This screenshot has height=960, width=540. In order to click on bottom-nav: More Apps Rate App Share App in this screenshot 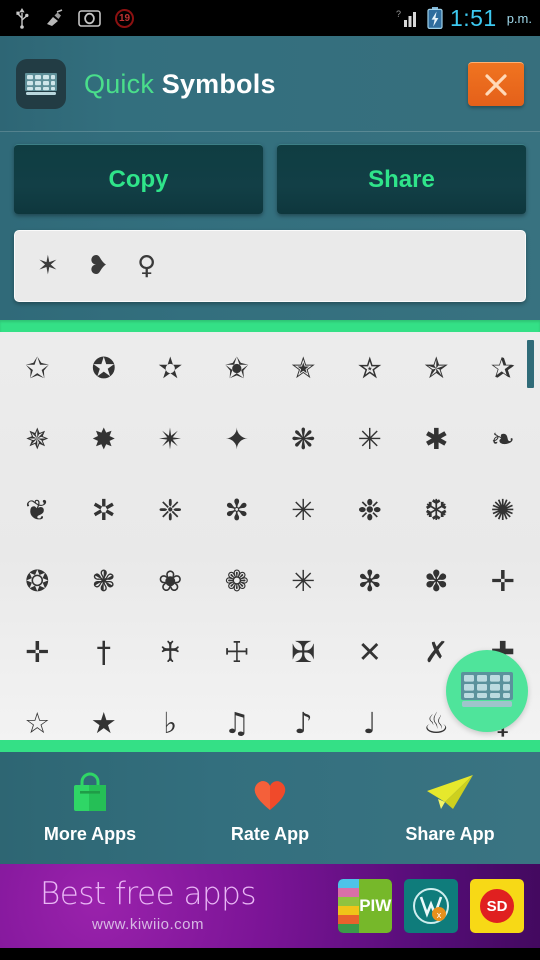, I will do `click(270, 808)`.